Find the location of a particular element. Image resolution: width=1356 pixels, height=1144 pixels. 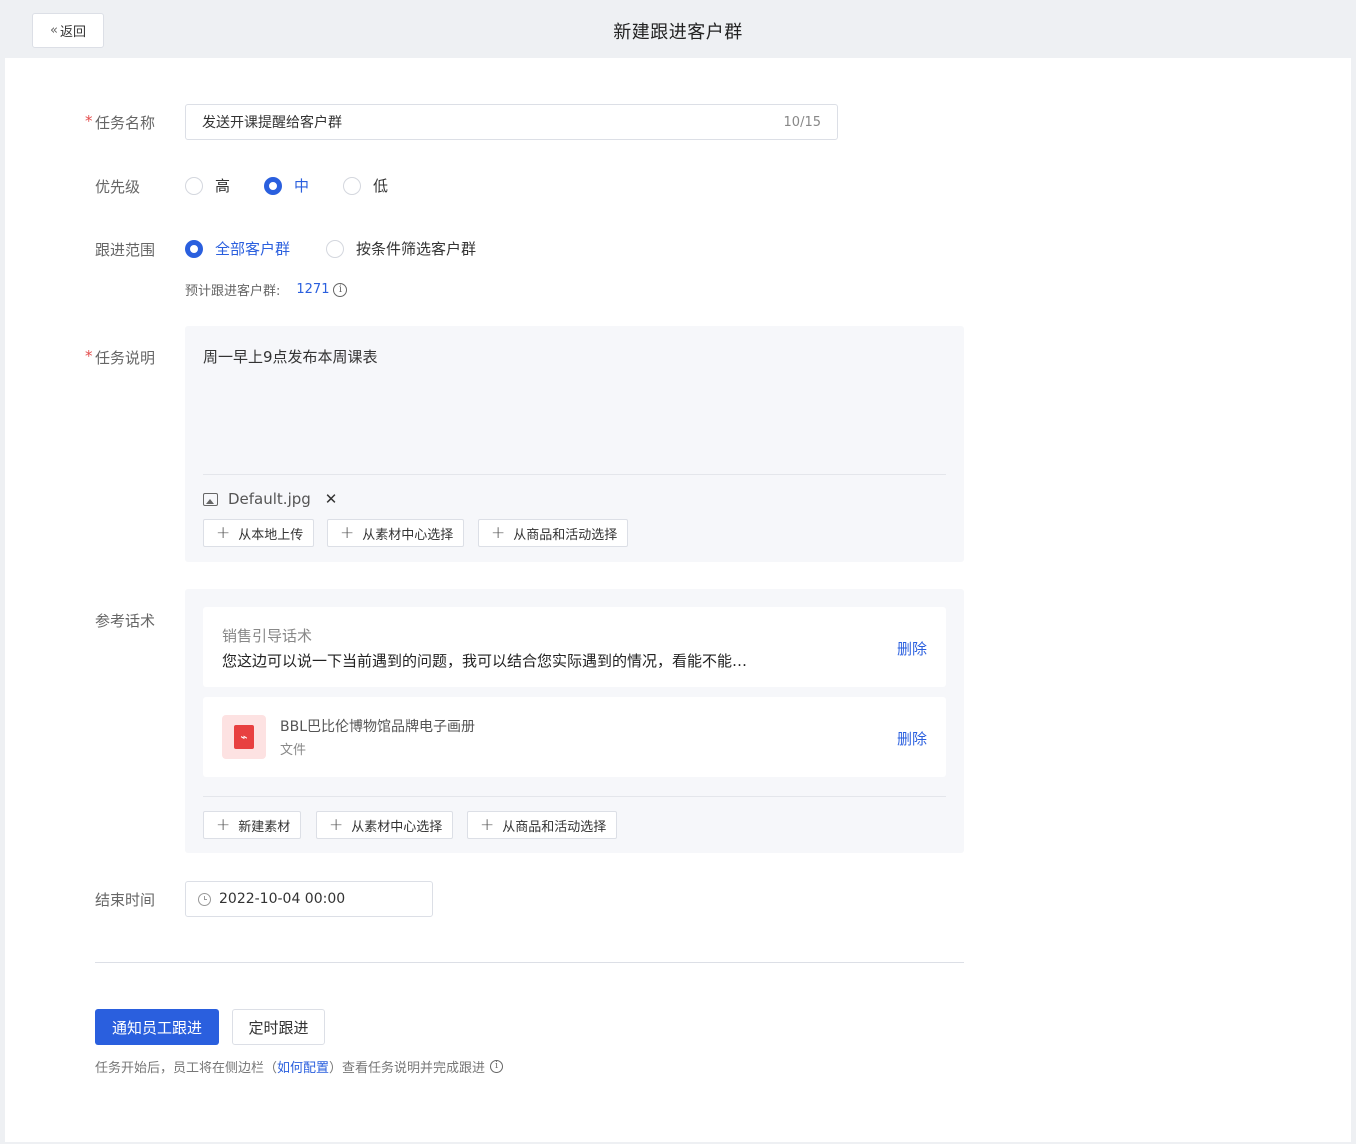

reference-select-material-button: + 从素材中心选择 is located at coordinates (385, 825).